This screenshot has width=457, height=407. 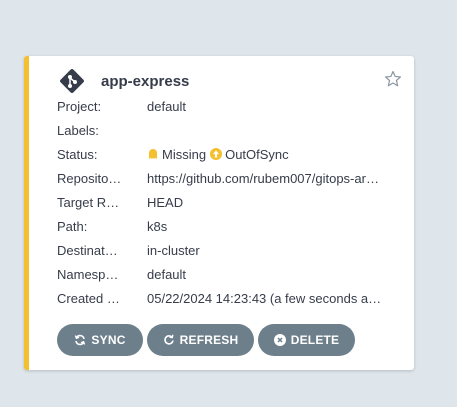 I want to click on status-row: Status: Missing OutOfSync, so click(x=227, y=154).